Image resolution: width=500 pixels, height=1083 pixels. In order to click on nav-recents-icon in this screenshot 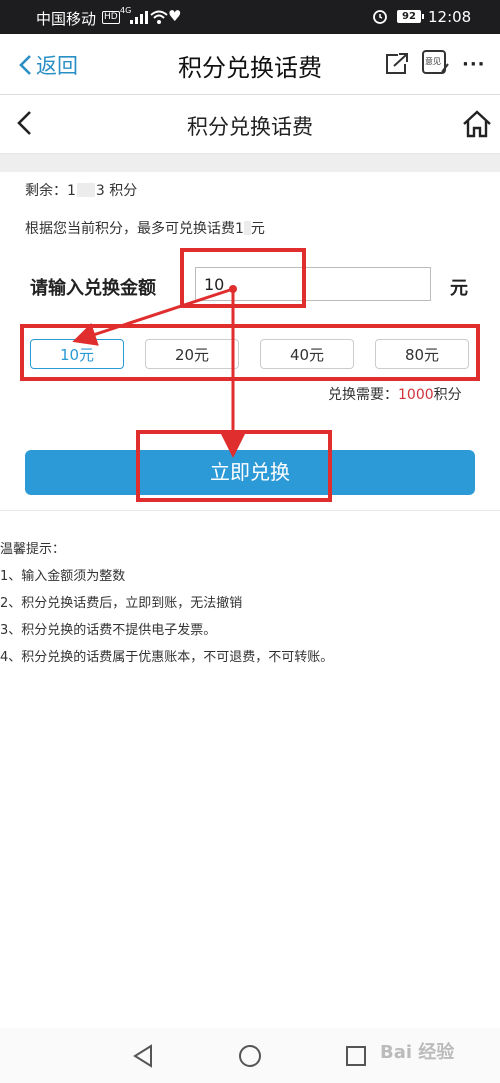, I will do `click(356, 1056)`.